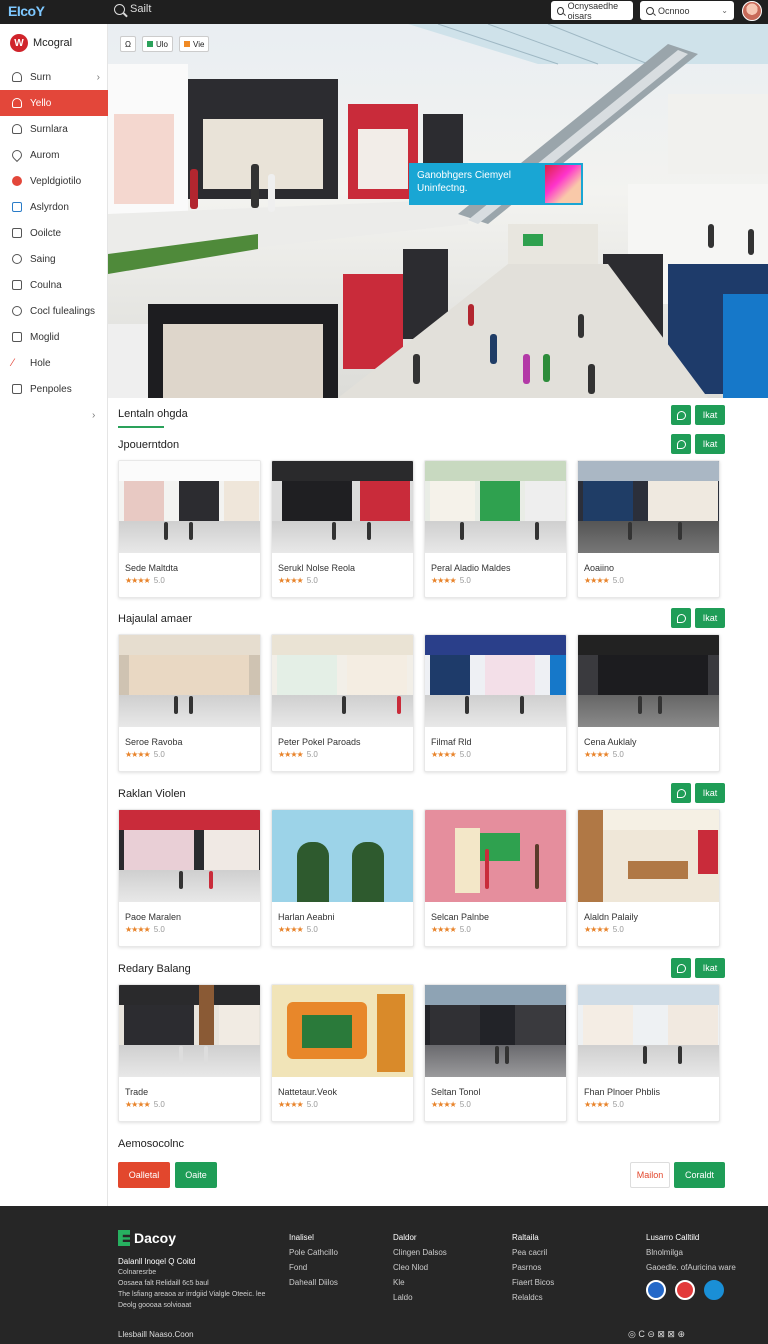 The width and height of the screenshot is (768, 1344). I want to click on store-card: Peter Pokel Paroads ★★★★ 5.0, so click(342, 703).